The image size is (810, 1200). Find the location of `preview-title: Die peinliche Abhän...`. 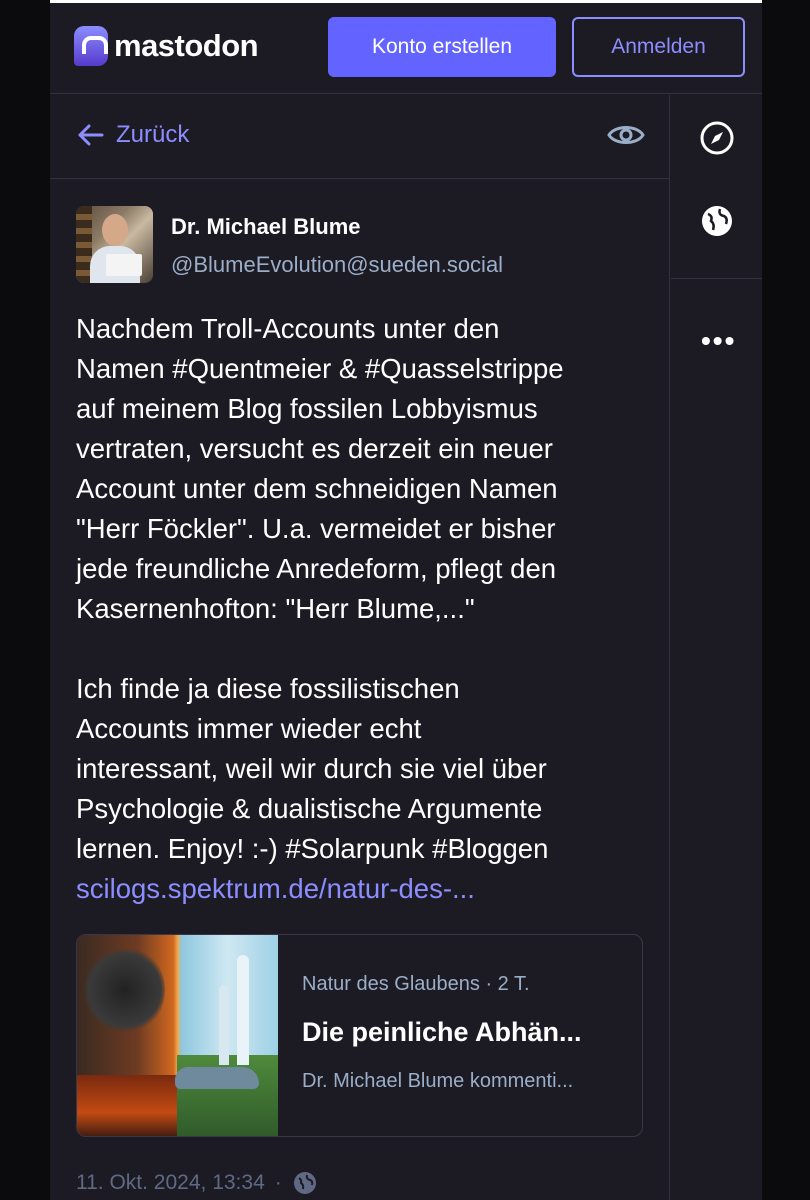

preview-title: Die peinliche Abhän... is located at coordinates (442, 1032).